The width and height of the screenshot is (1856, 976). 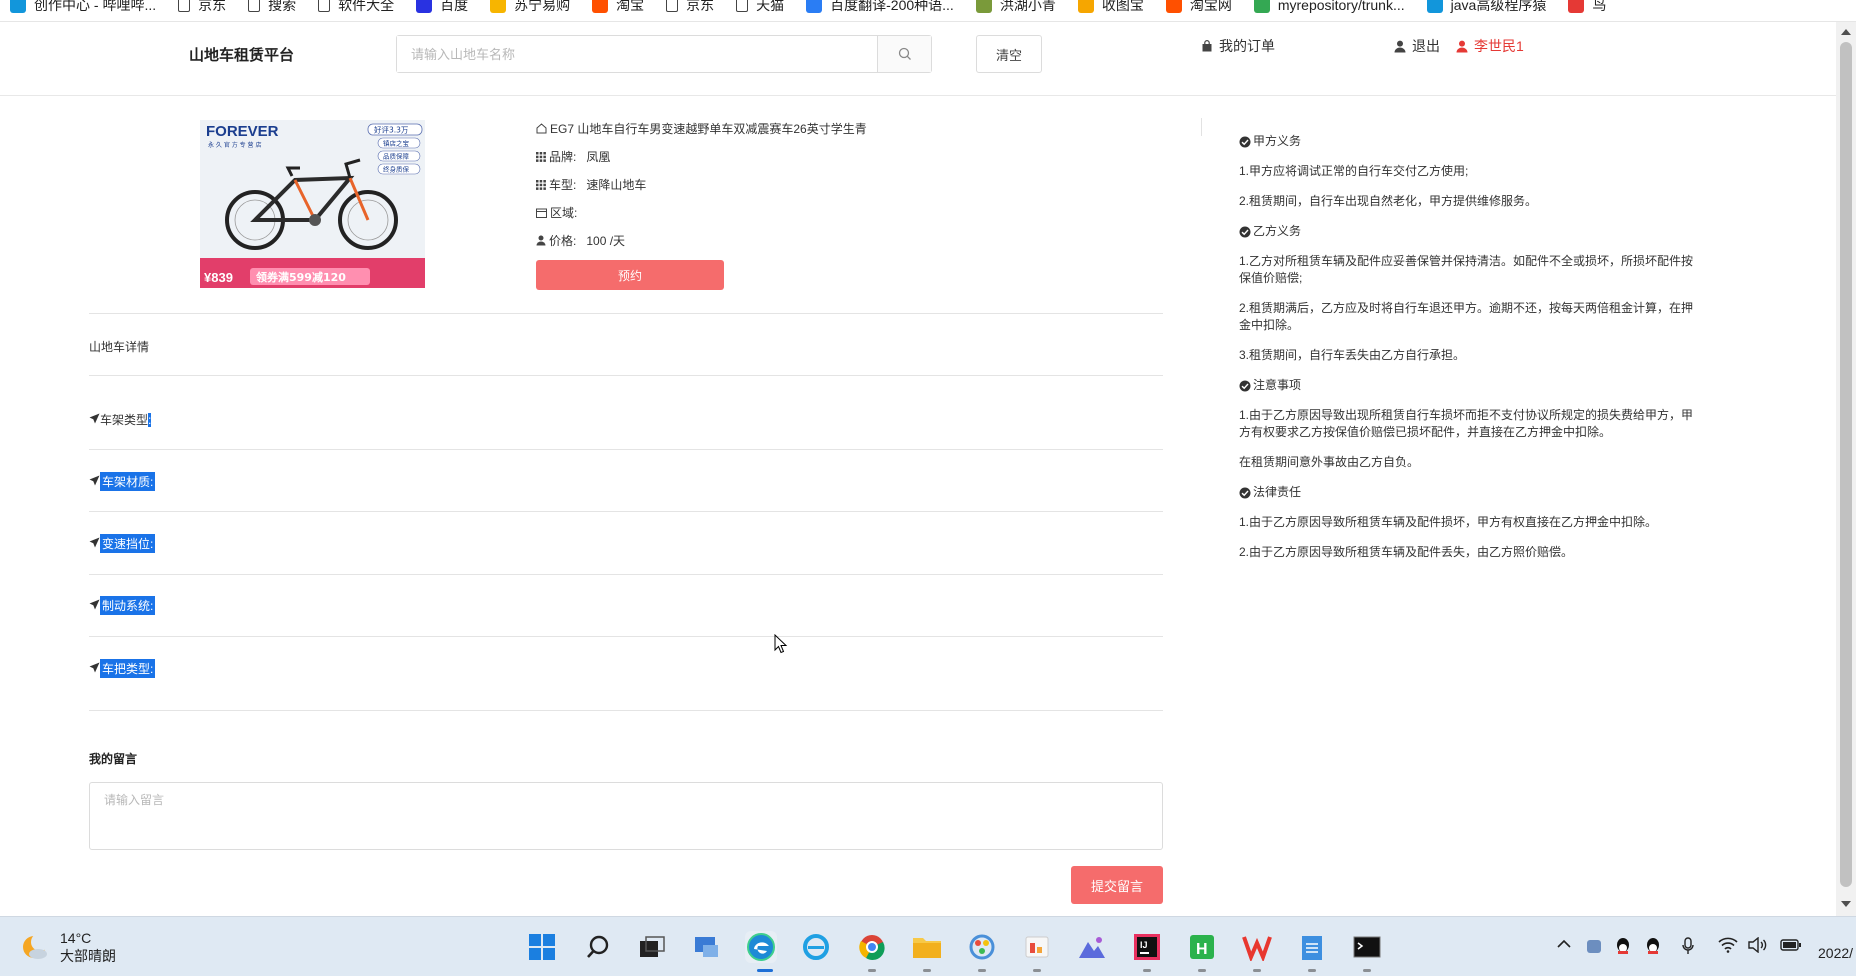 I want to click on terms-section-title-text: 甲方义务, so click(x=1277, y=141).